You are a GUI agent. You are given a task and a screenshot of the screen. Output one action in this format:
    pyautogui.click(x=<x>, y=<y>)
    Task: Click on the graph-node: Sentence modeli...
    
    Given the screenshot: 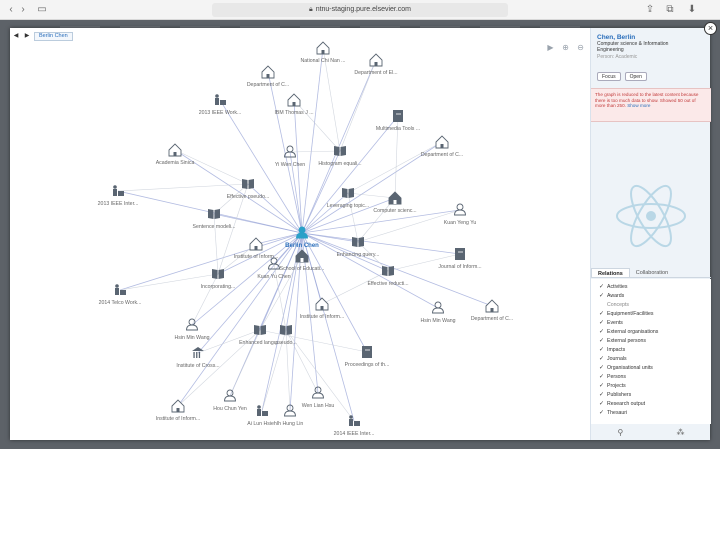 What is the action you would take?
    pyautogui.click(x=214, y=219)
    